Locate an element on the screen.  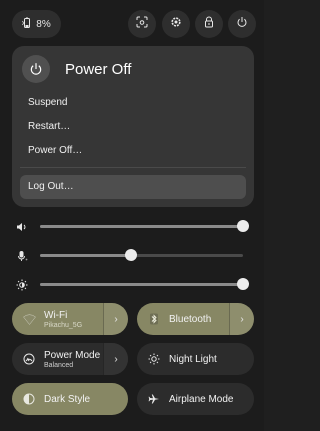
power-button is located at coordinates (242, 24).